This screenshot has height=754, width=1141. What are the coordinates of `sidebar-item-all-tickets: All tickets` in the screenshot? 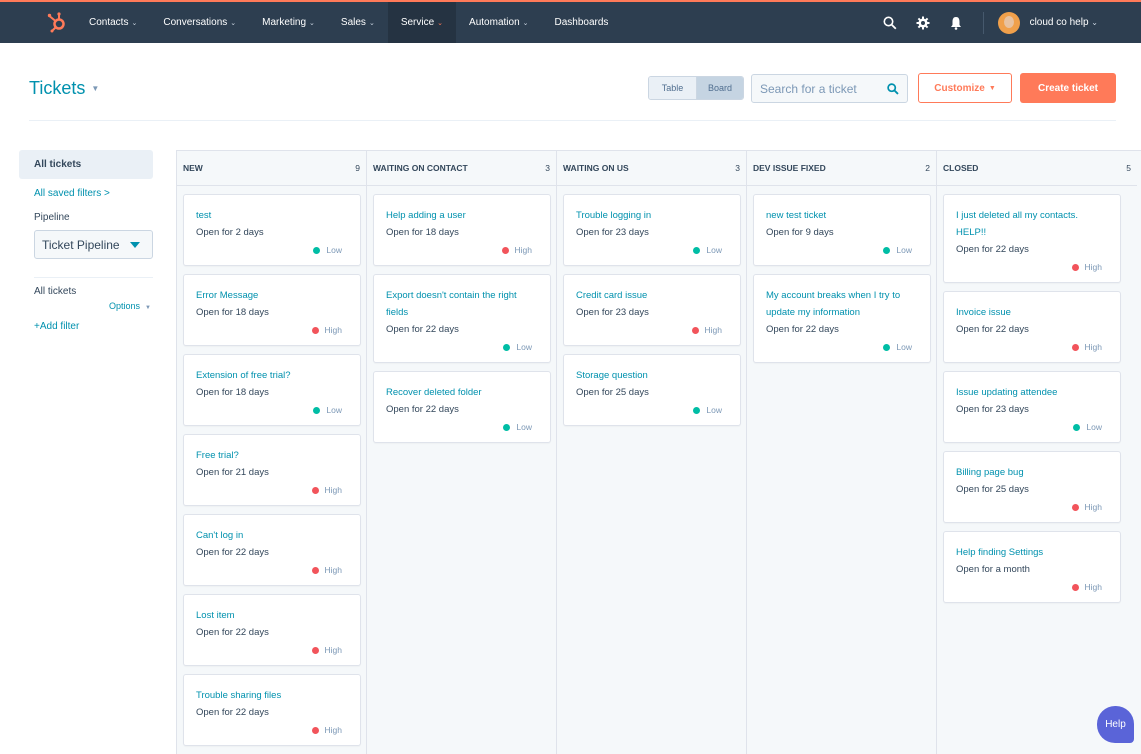 It's located at (86, 164).